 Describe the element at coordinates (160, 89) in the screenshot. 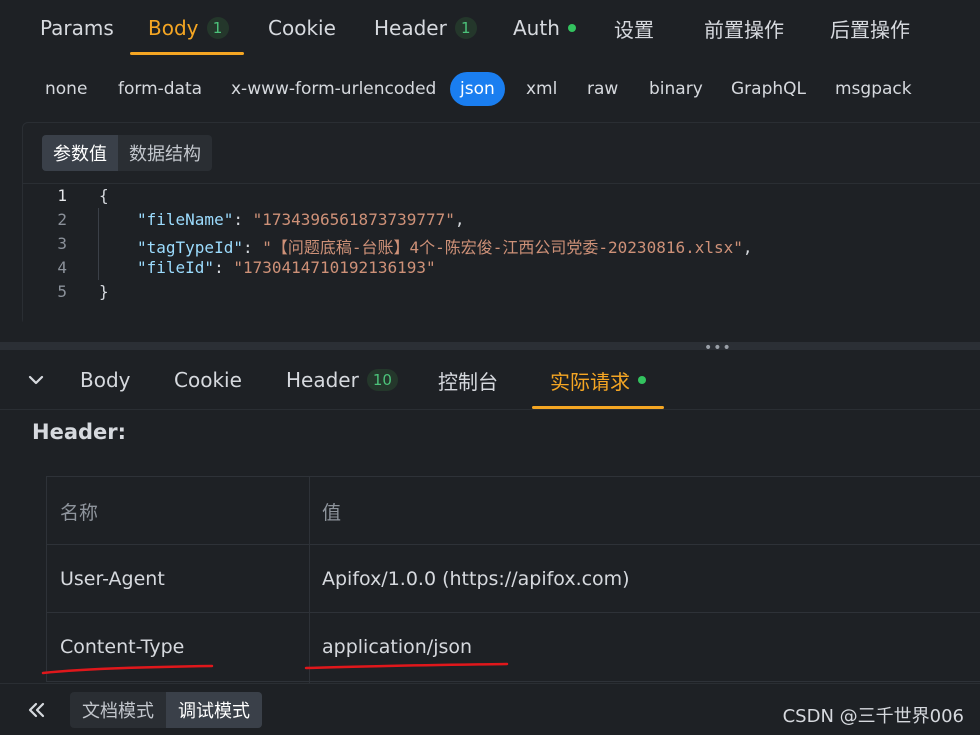

I see `body-type-form-data: form-data` at that location.